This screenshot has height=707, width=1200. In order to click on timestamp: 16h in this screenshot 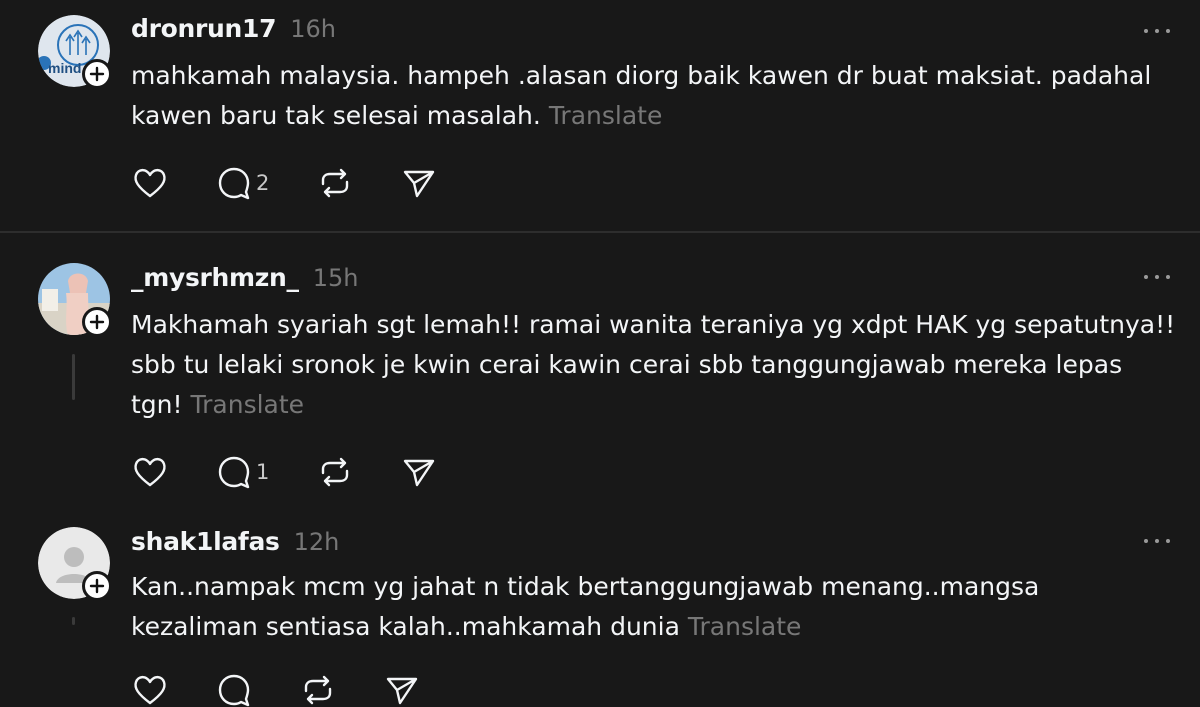, I will do `click(313, 29)`.